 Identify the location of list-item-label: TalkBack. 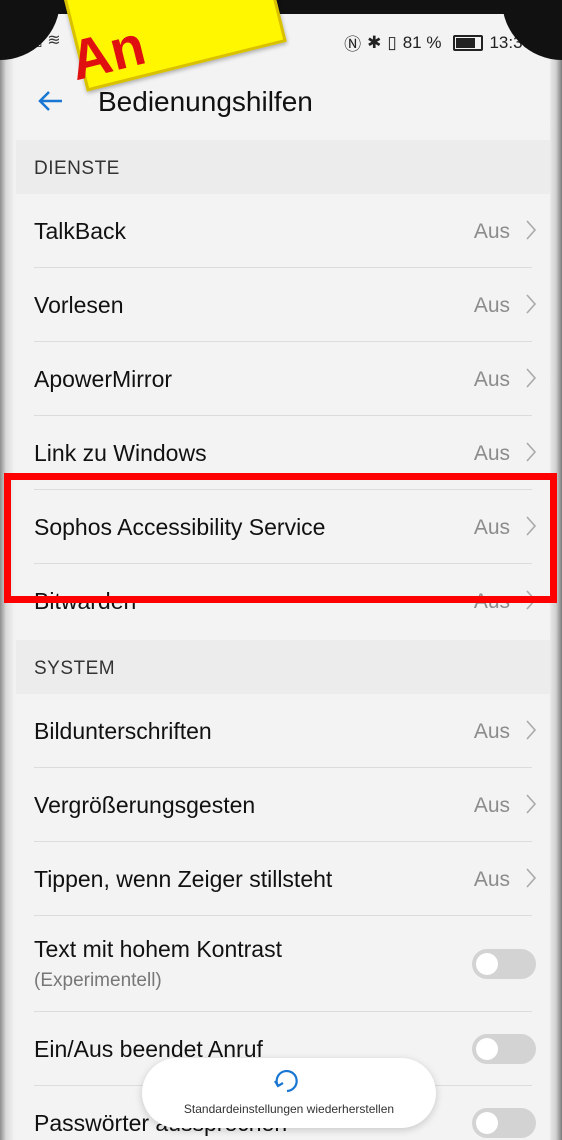
(80, 231).